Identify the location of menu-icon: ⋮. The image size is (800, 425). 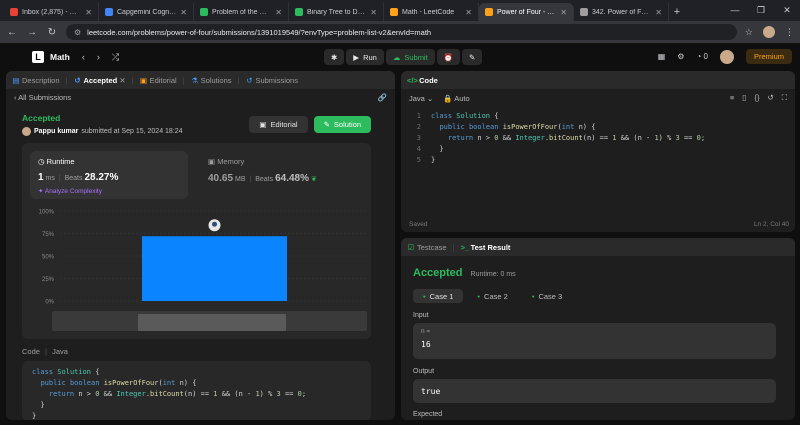
(789, 32).